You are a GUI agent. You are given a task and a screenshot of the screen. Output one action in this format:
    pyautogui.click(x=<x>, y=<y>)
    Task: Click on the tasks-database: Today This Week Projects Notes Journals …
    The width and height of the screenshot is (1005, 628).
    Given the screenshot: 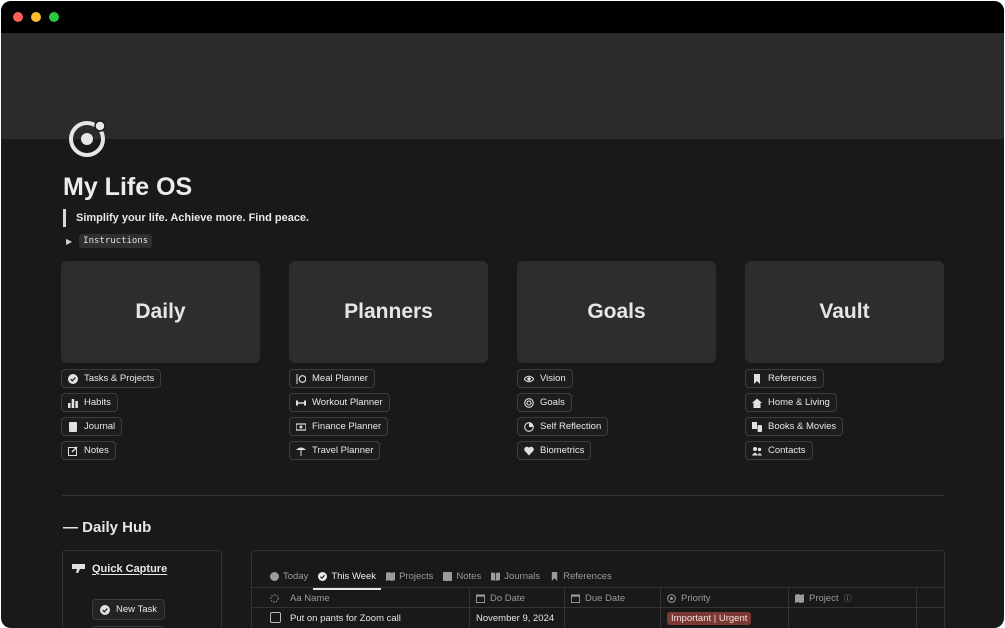 What is the action you would take?
    pyautogui.click(x=598, y=589)
    